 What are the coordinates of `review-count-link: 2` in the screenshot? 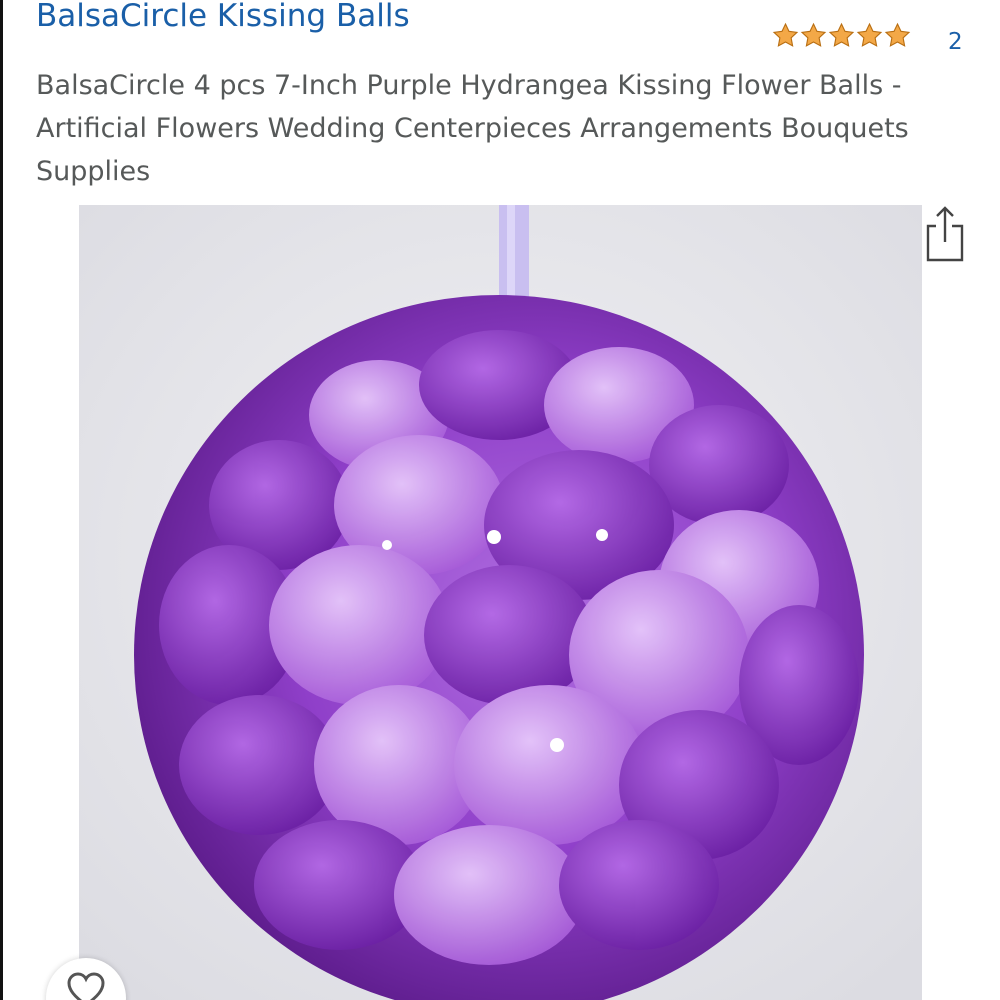 It's located at (955, 42).